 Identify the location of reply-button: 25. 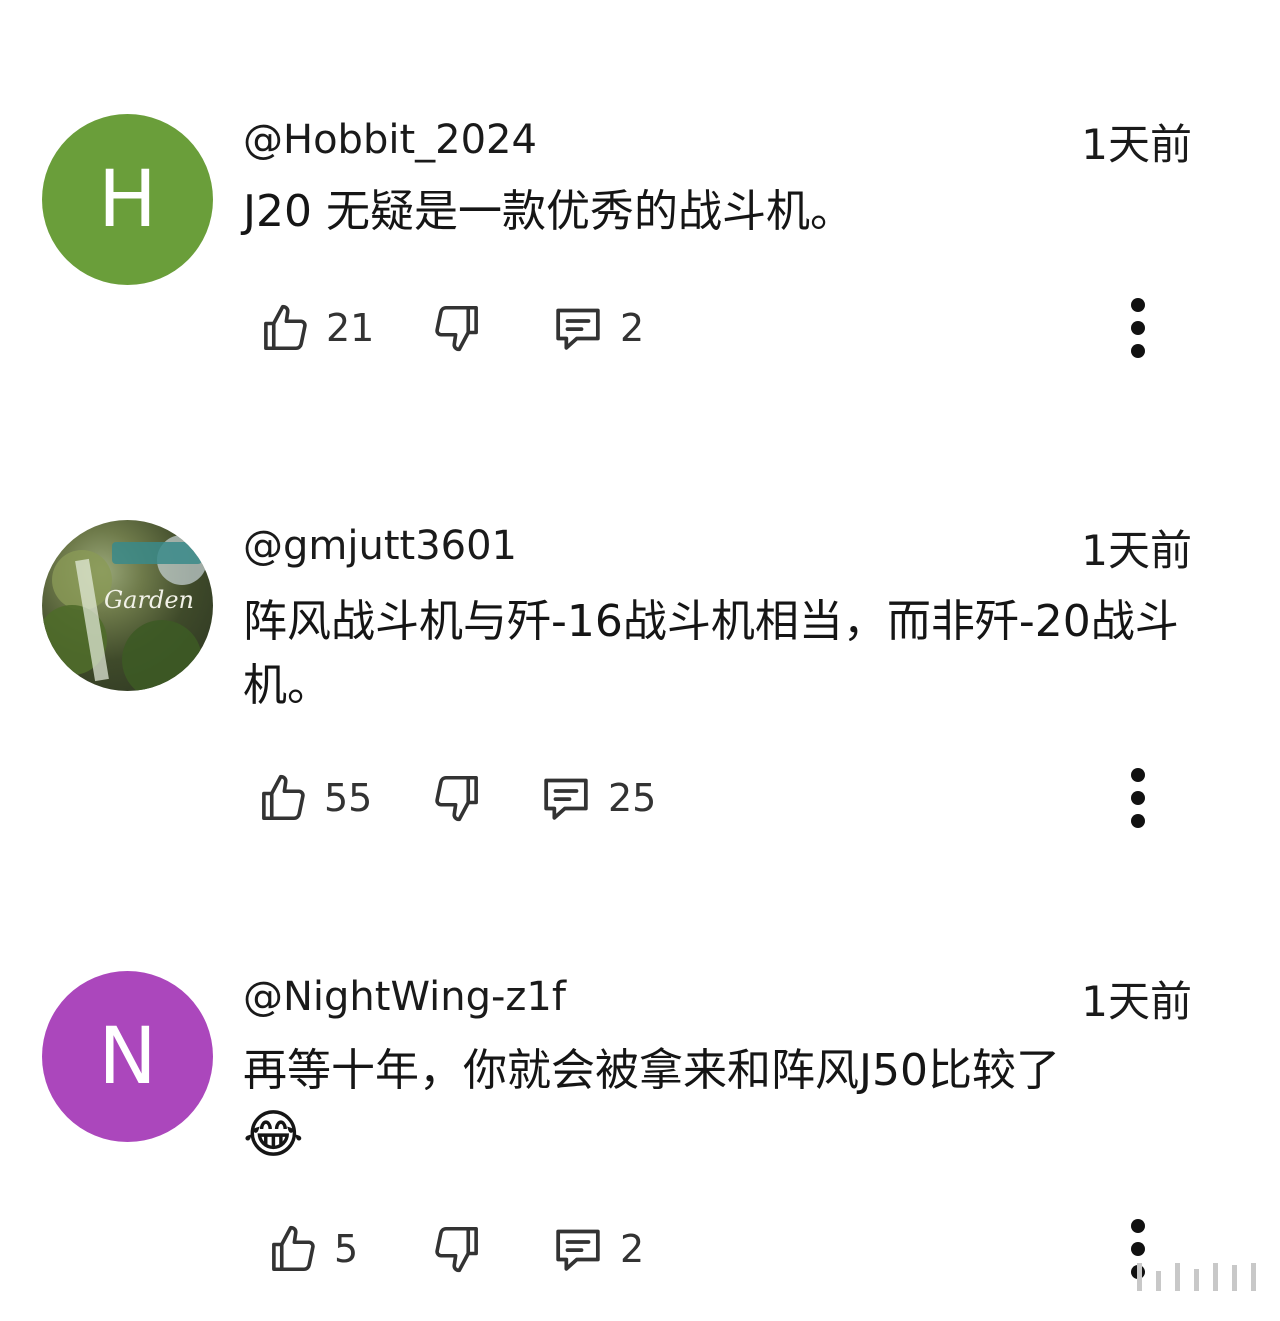
(597, 798).